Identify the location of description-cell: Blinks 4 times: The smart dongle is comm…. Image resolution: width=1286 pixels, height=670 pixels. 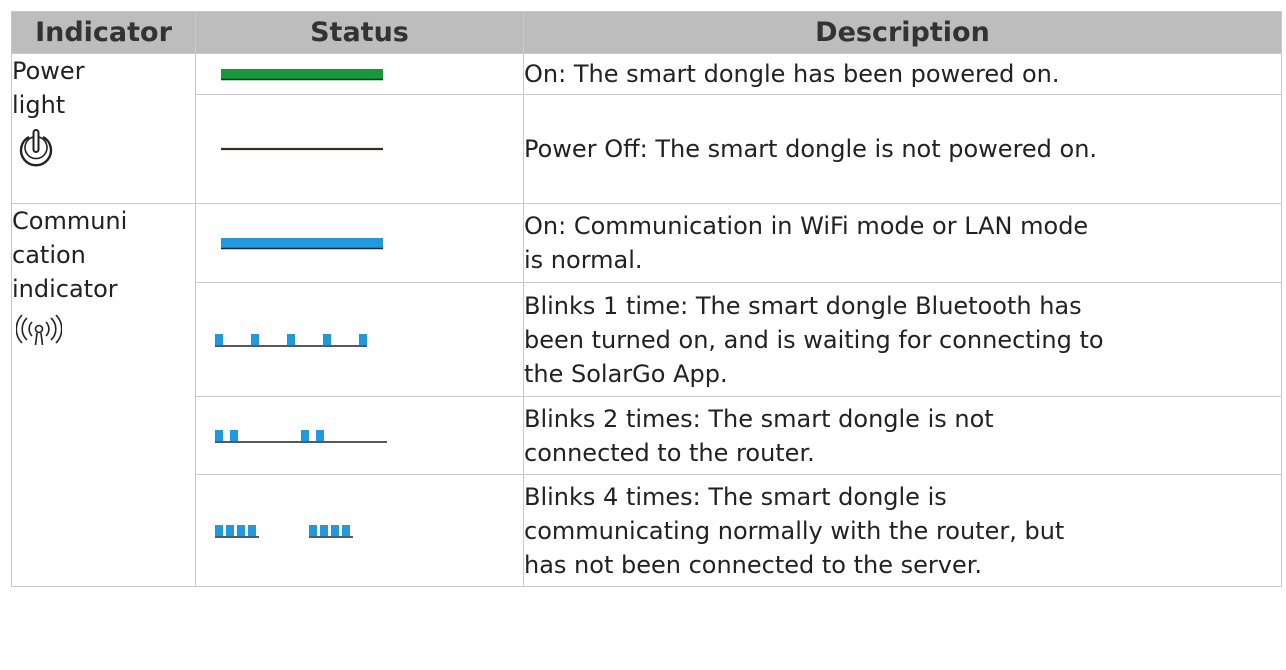
(902, 530).